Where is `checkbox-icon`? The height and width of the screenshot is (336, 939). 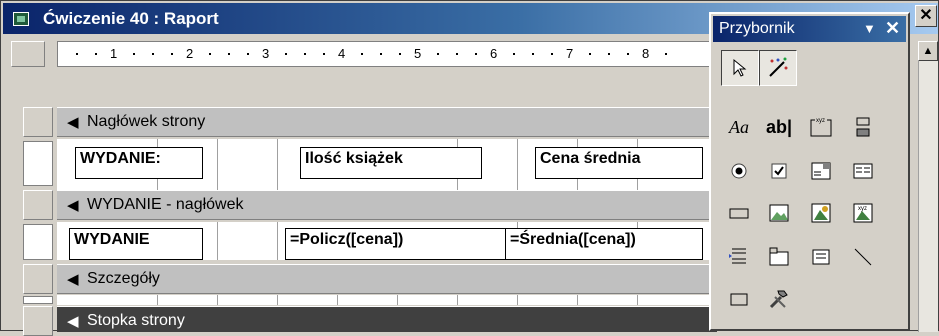
checkbox-icon is located at coordinates (779, 171).